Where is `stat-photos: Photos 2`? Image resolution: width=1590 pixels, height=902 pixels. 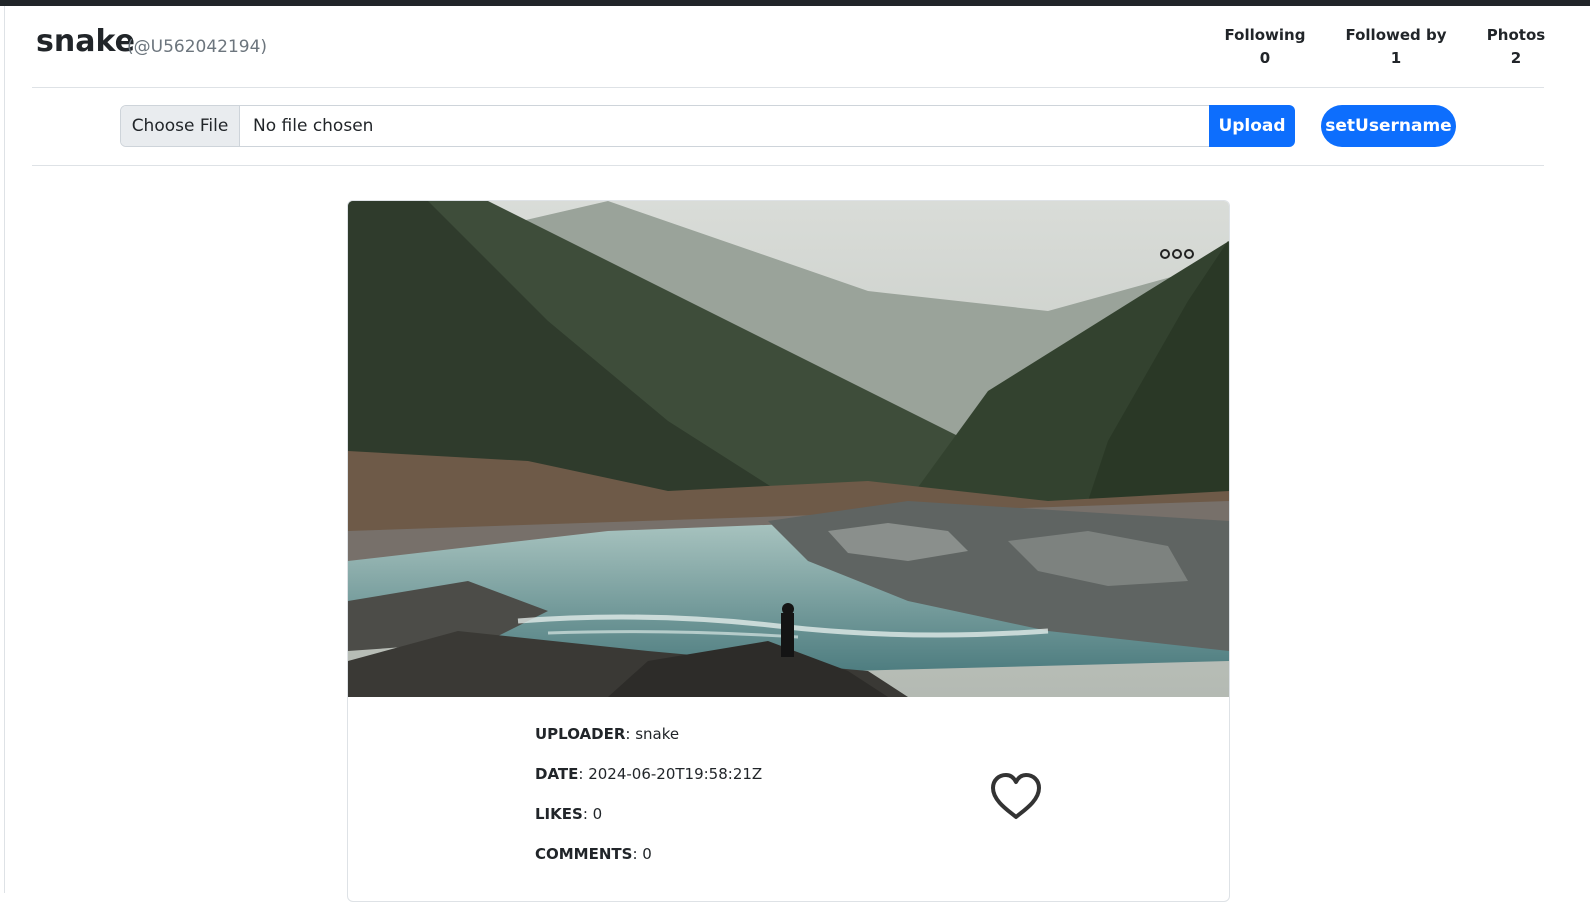
stat-photos: Photos 2 is located at coordinates (1516, 47).